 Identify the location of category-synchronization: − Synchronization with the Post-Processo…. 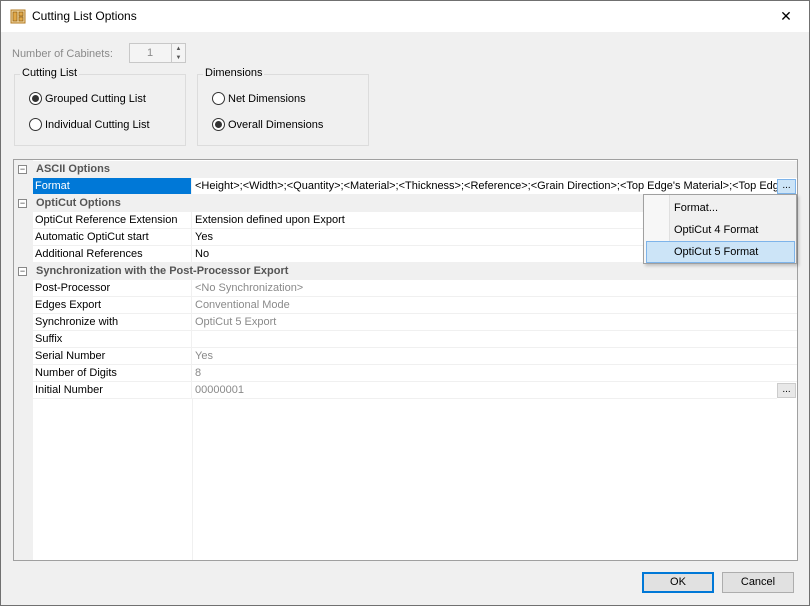
(405, 271).